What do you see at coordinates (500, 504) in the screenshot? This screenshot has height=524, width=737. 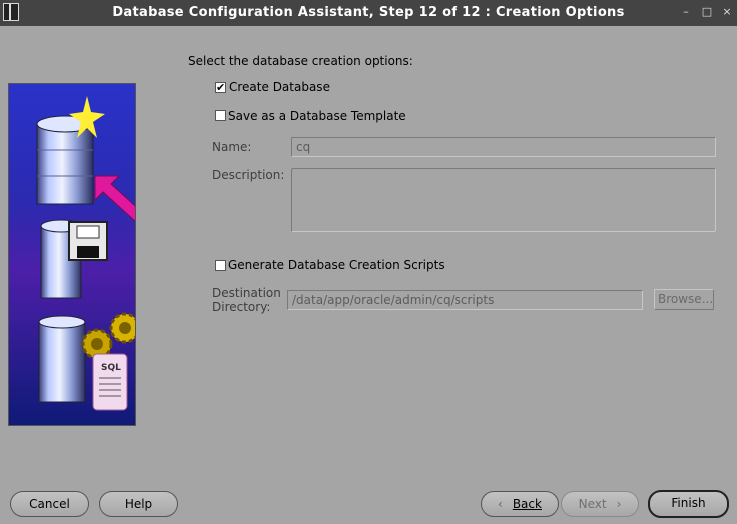 I see `chevron-left-icon: ‹` at bounding box center [500, 504].